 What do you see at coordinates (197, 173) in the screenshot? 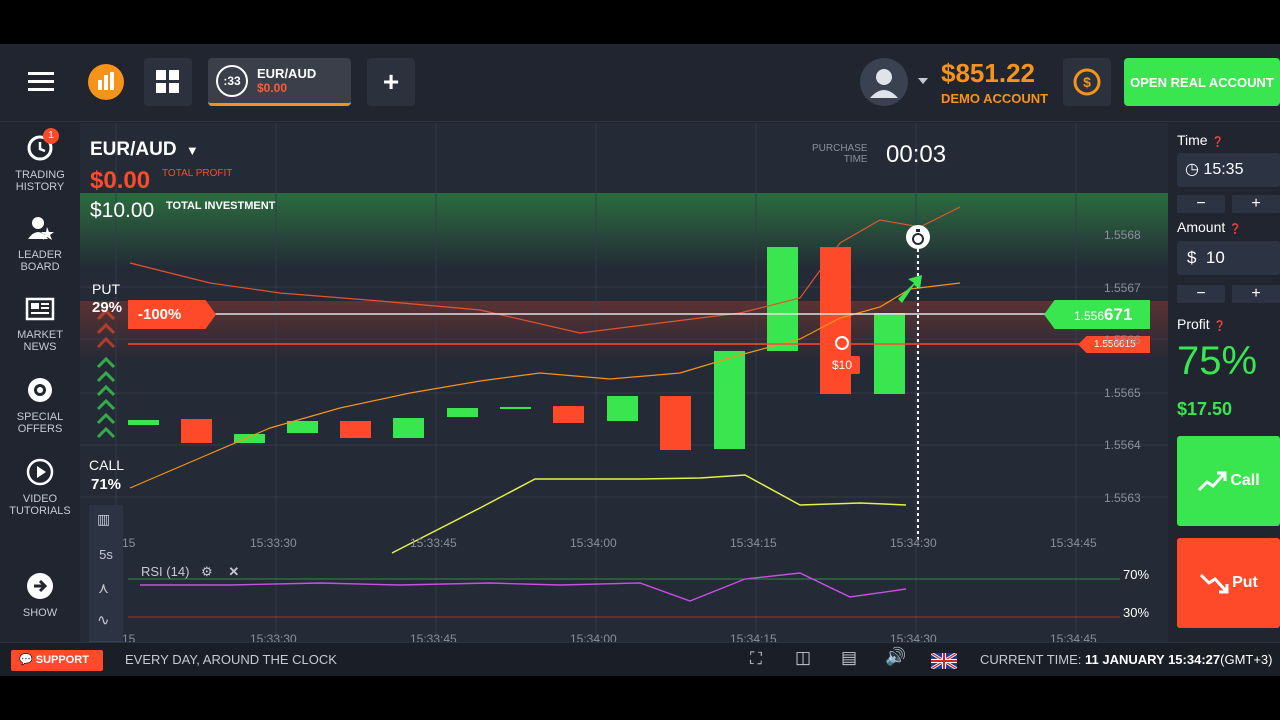
I see `total-profit-label: TOTAL PROFIT` at bounding box center [197, 173].